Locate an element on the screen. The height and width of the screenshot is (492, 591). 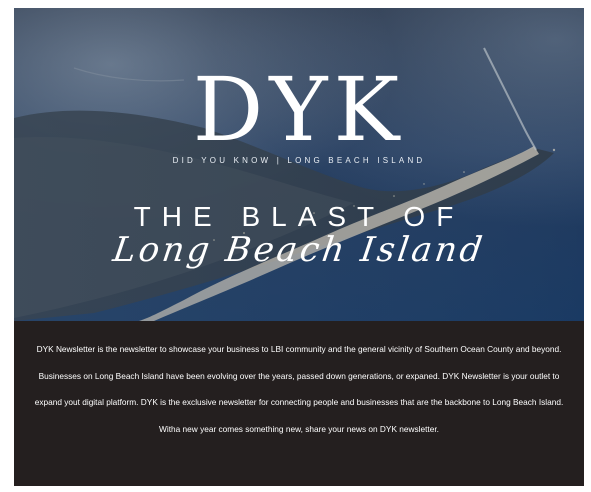
brand-tagline: DID YOU KNOW | LONG BEACH ISLAND is located at coordinates (299, 160).